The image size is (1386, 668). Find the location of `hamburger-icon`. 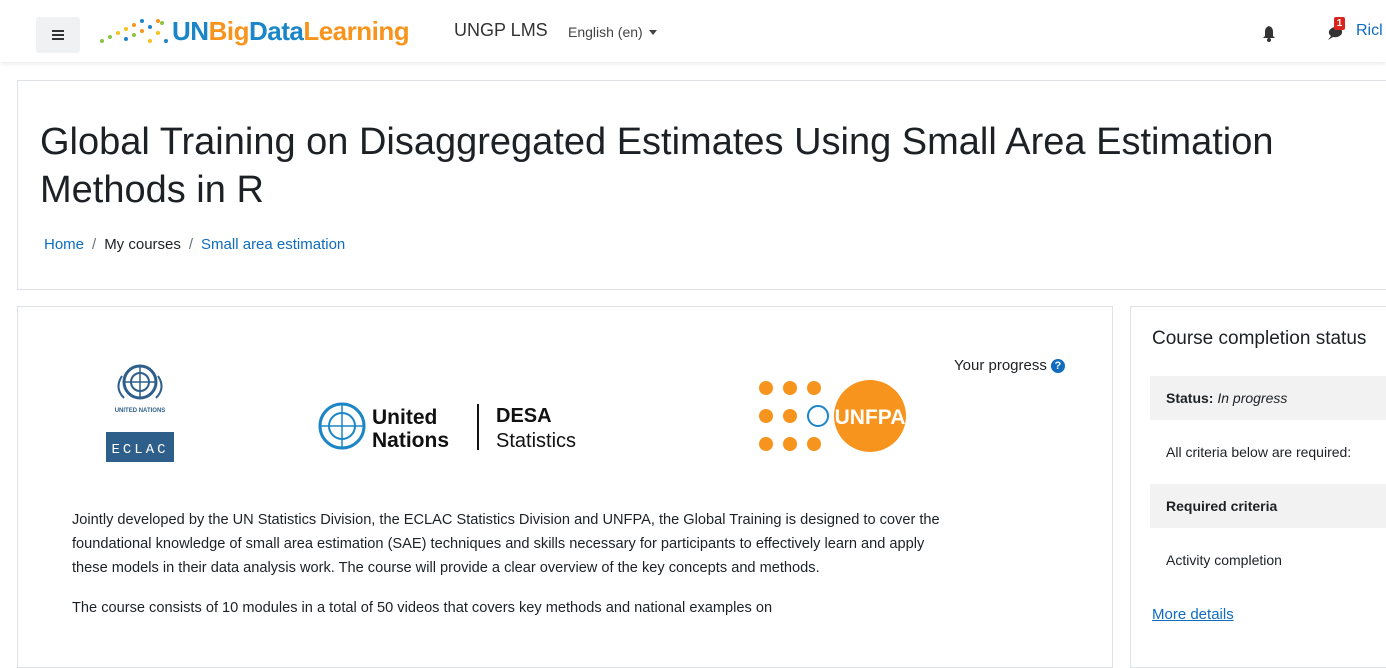

hamburger-icon is located at coordinates (58, 35).